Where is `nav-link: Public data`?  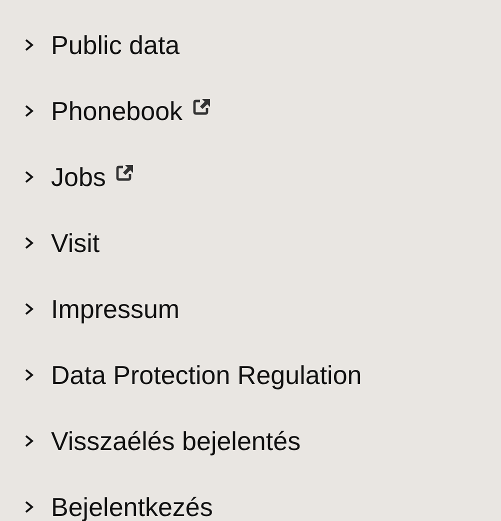
nav-link: Public data is located at coordinates (115, 45).